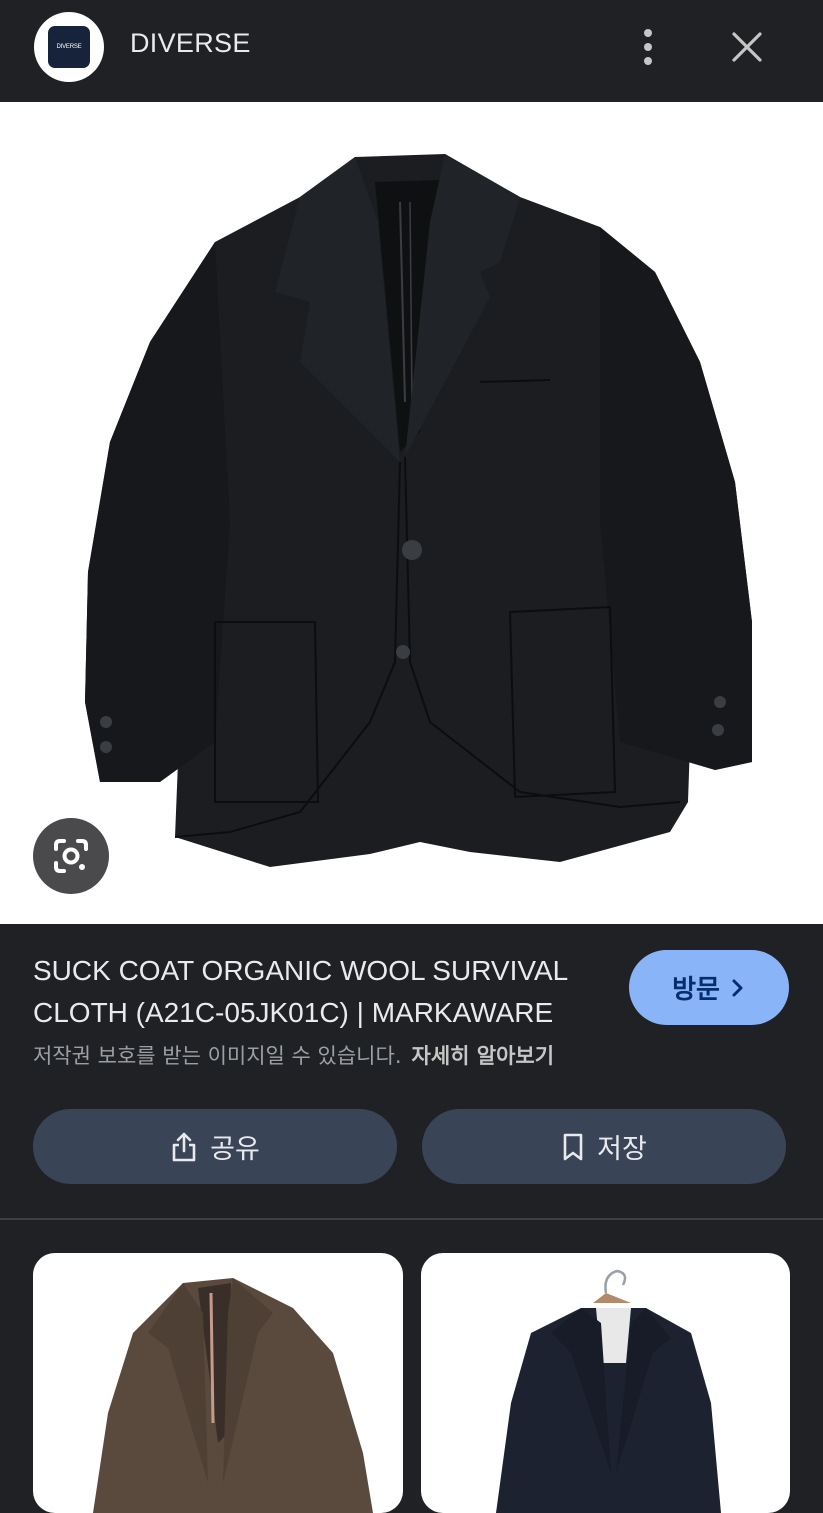 The height and width of the screenshot is (1513, 823). I want to click on visit-label: 방문, so click(696, 990).